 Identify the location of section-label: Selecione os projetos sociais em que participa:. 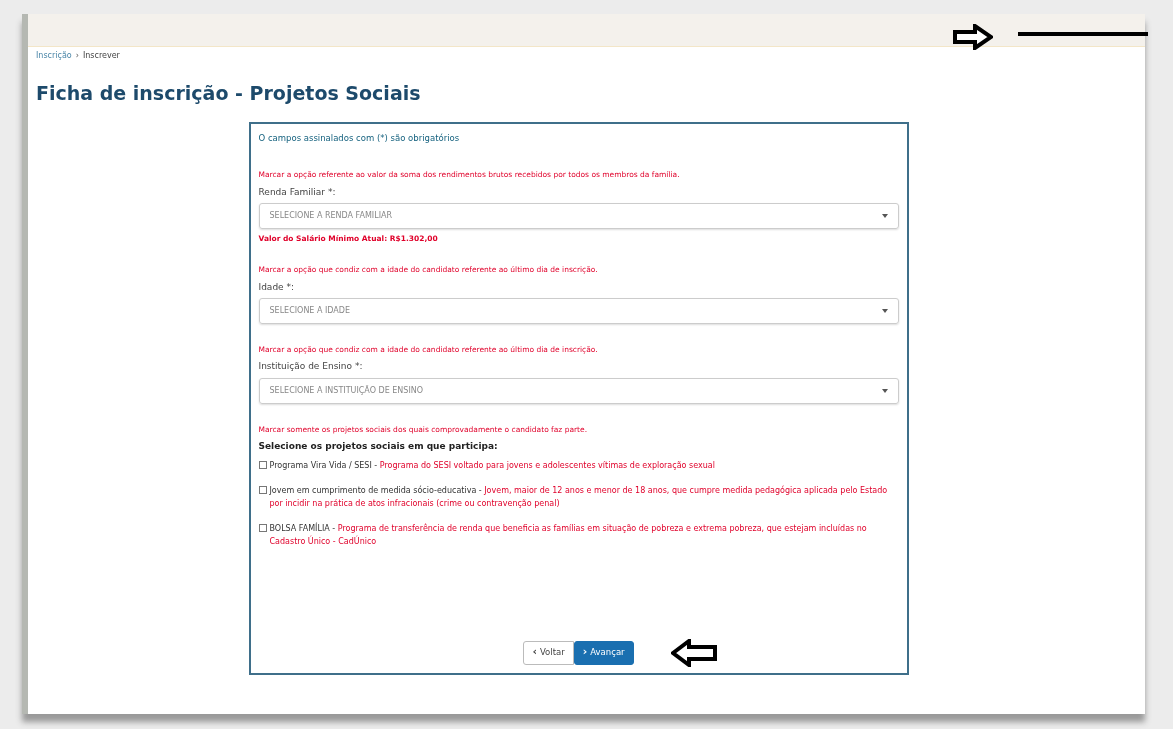
(378, 446).